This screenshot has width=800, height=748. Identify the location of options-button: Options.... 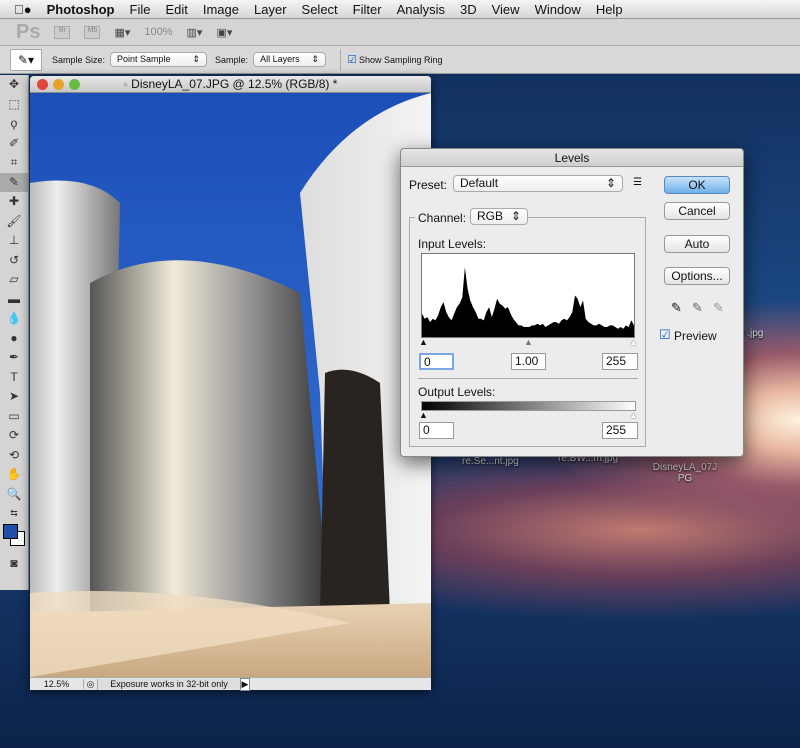
(697, 276).